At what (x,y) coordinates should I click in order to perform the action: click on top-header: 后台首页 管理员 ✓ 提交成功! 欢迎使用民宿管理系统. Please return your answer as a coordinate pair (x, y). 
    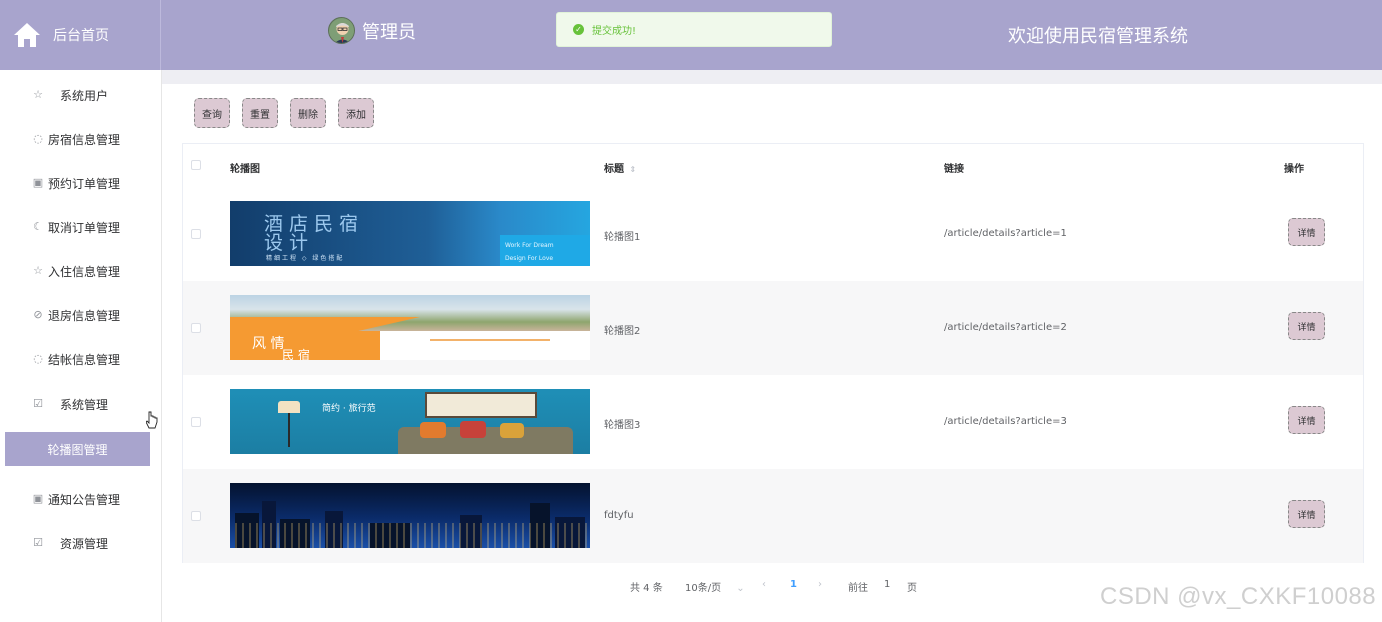
    Looking at the image, I should click on (691, 35).